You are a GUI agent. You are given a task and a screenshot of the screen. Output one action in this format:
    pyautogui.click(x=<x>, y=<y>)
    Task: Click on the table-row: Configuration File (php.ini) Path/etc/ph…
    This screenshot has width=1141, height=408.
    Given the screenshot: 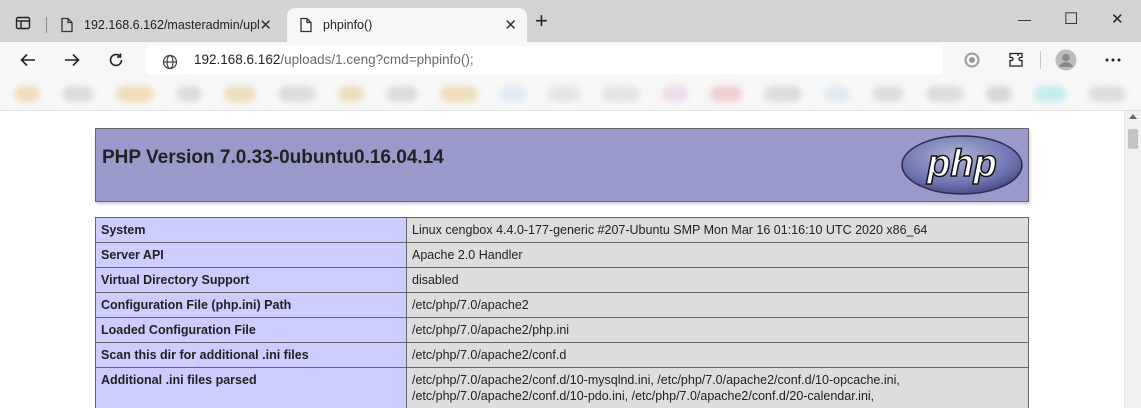 What is the action you would take?
    pyautogui.click(x=562, y=305)
    